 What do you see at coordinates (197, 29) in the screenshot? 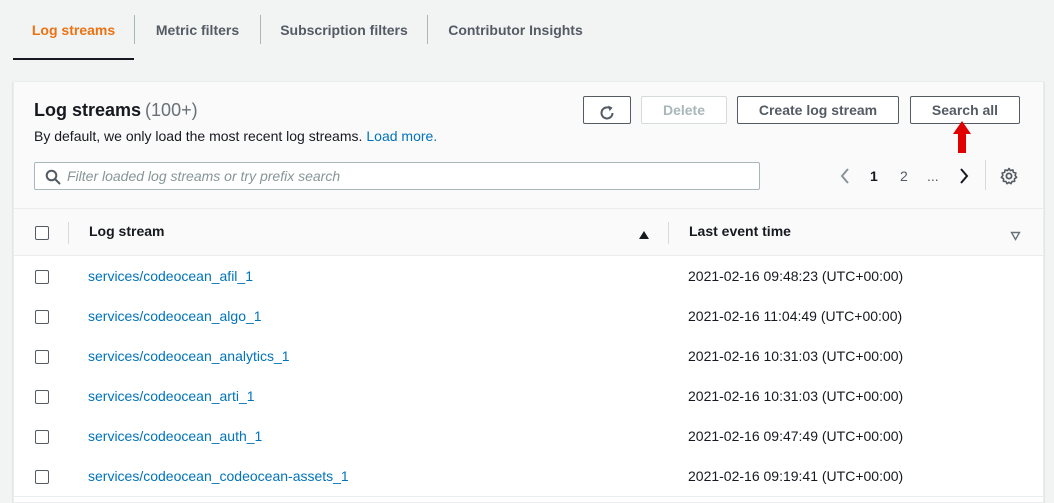
I see `tab-metric-filters: Metric filters` at bounding box center [197, 29].